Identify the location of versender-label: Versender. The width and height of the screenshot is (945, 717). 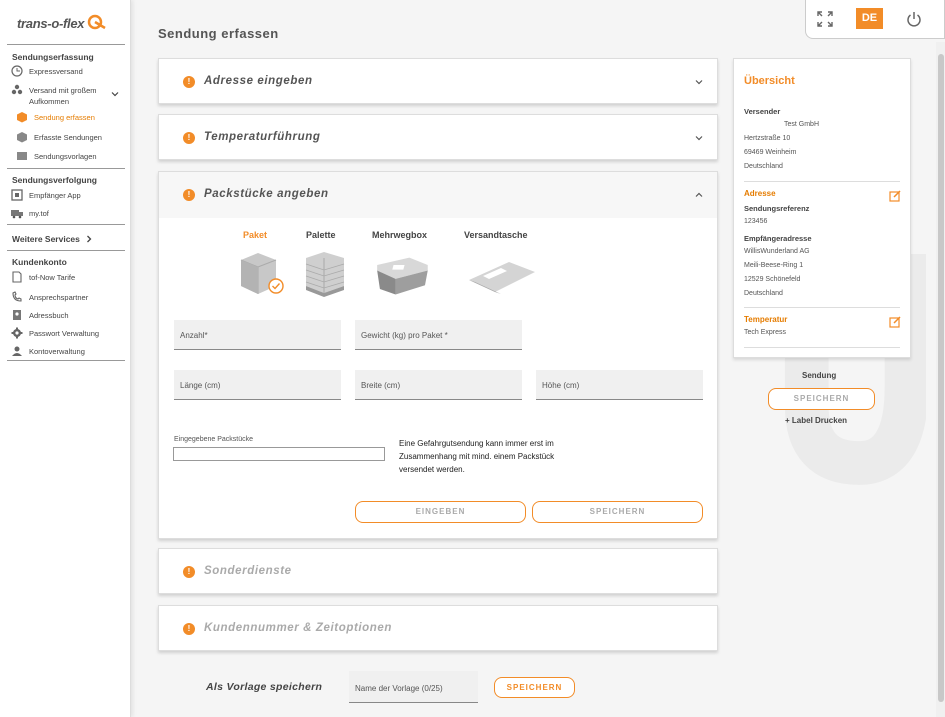
(762, 111).